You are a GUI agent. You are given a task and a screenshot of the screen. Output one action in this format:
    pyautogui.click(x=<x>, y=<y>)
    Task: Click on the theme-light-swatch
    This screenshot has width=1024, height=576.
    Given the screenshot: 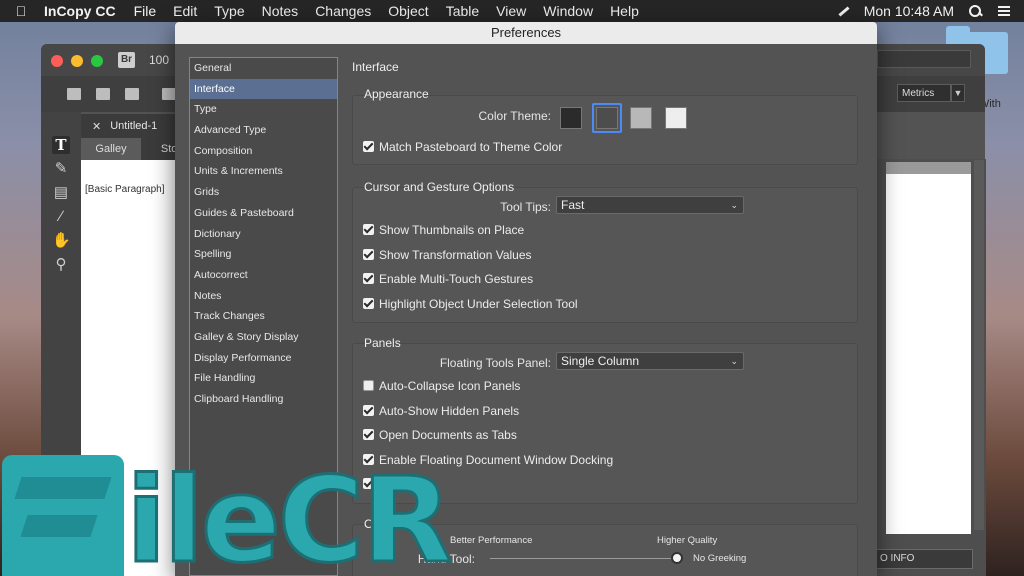 What is the action you would take?
    pyautogui.click(x=676, y=118)
    